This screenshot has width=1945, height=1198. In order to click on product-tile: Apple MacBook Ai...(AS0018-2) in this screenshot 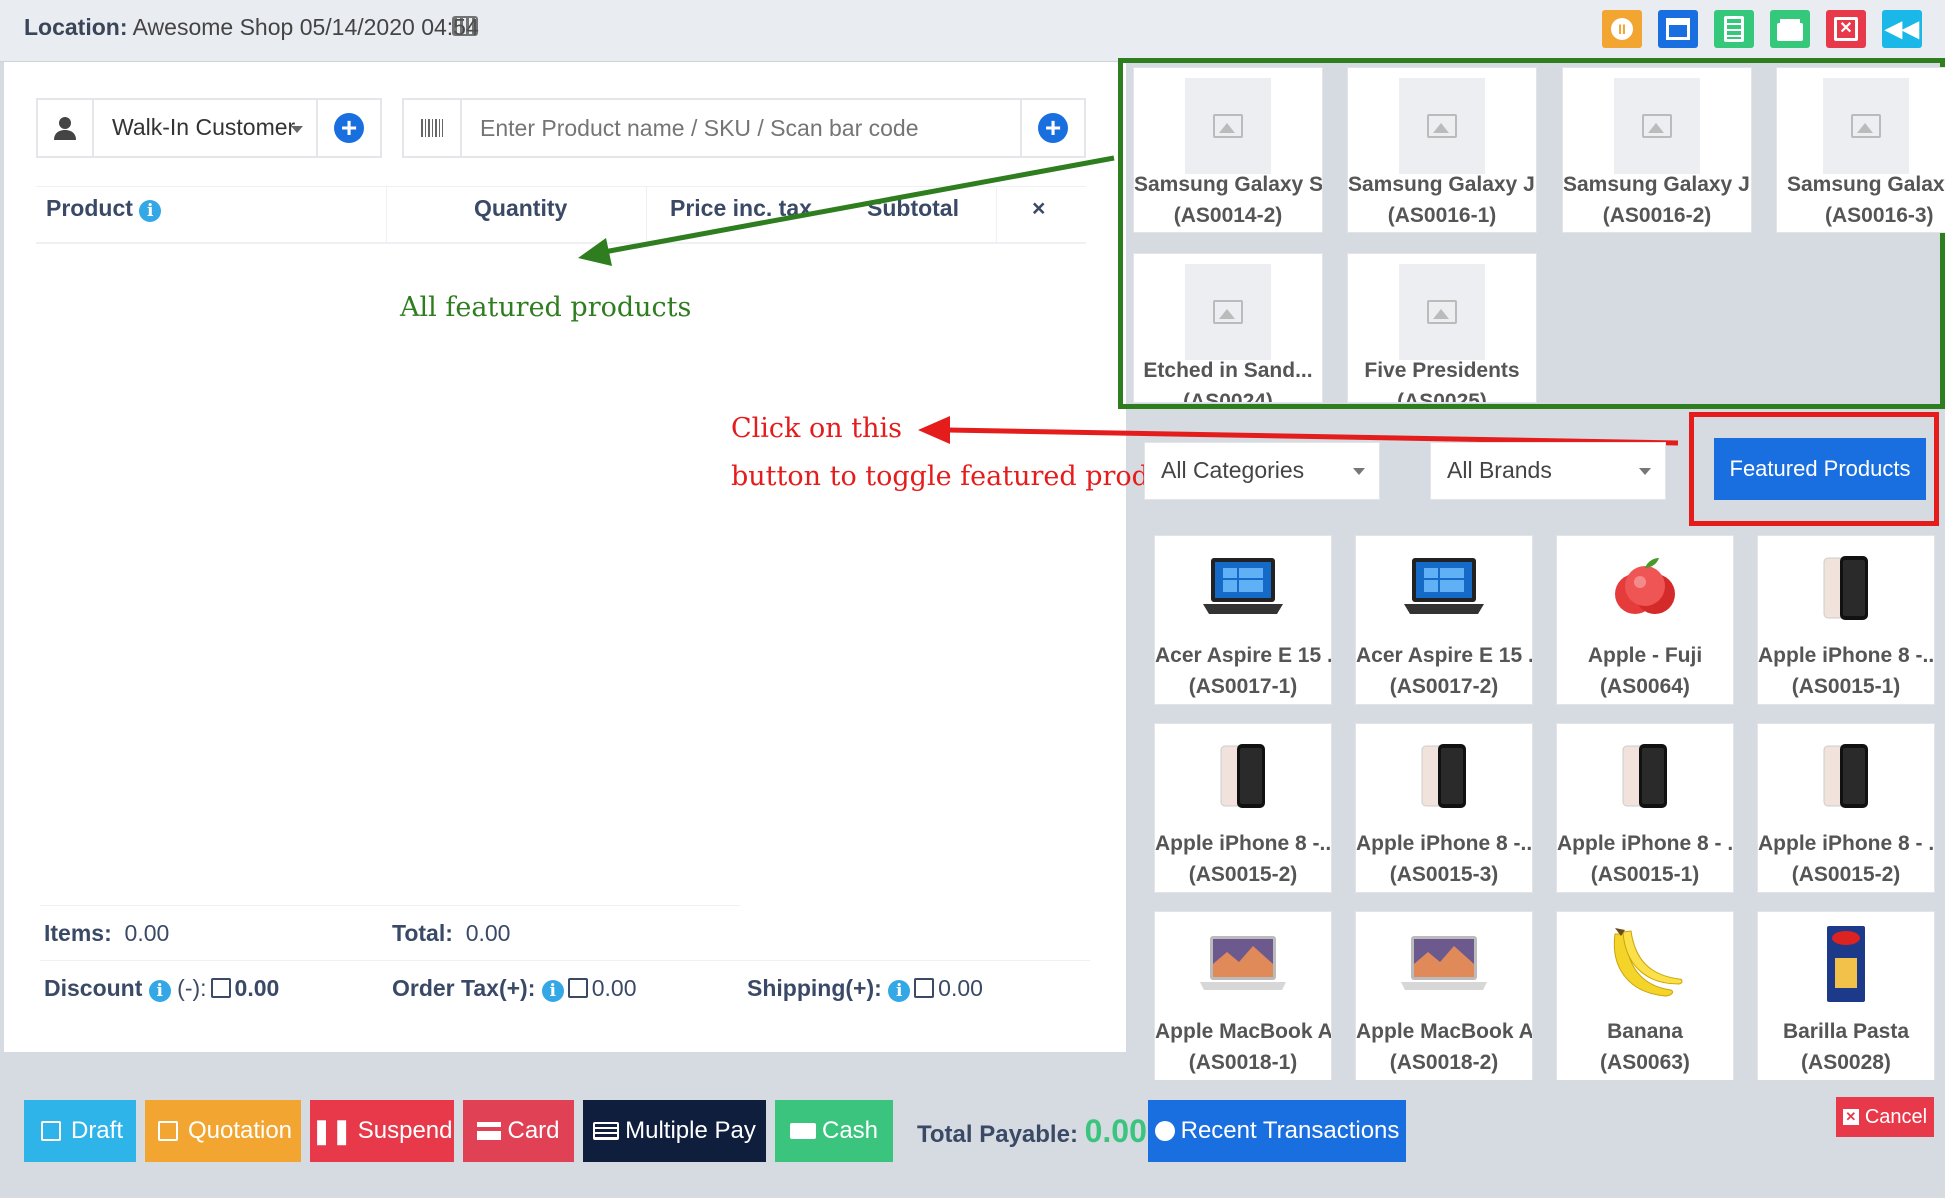, I will do `click(1444, 995)`.